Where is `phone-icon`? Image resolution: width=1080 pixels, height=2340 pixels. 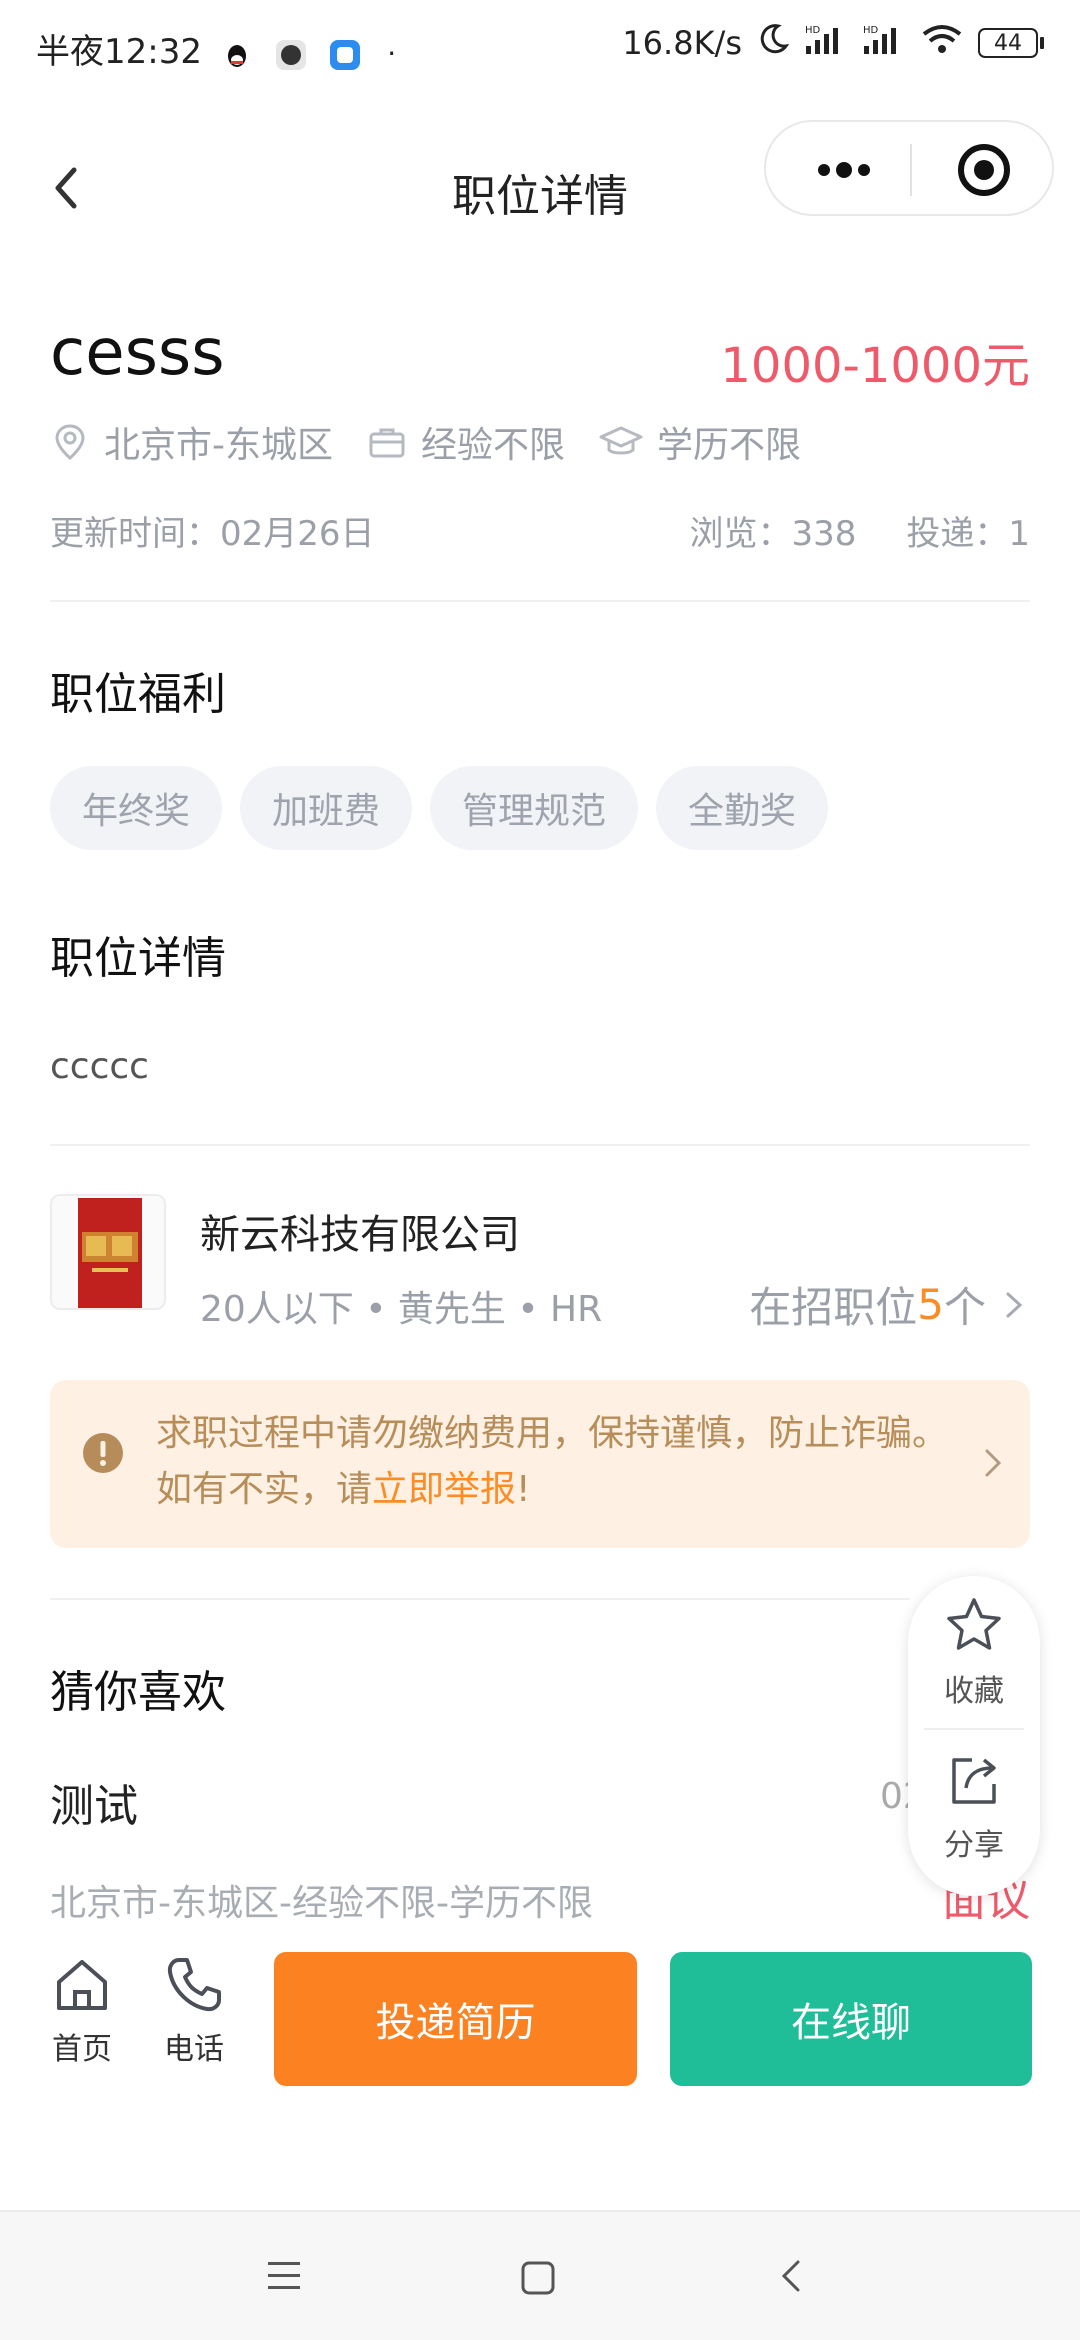
phone-icon is located at coordinates (194, 1985).